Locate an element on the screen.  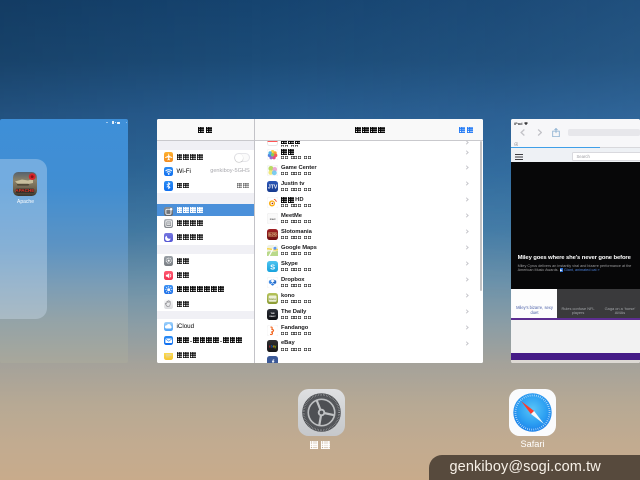
svg-text: meet is located at coordinates (272, 219).